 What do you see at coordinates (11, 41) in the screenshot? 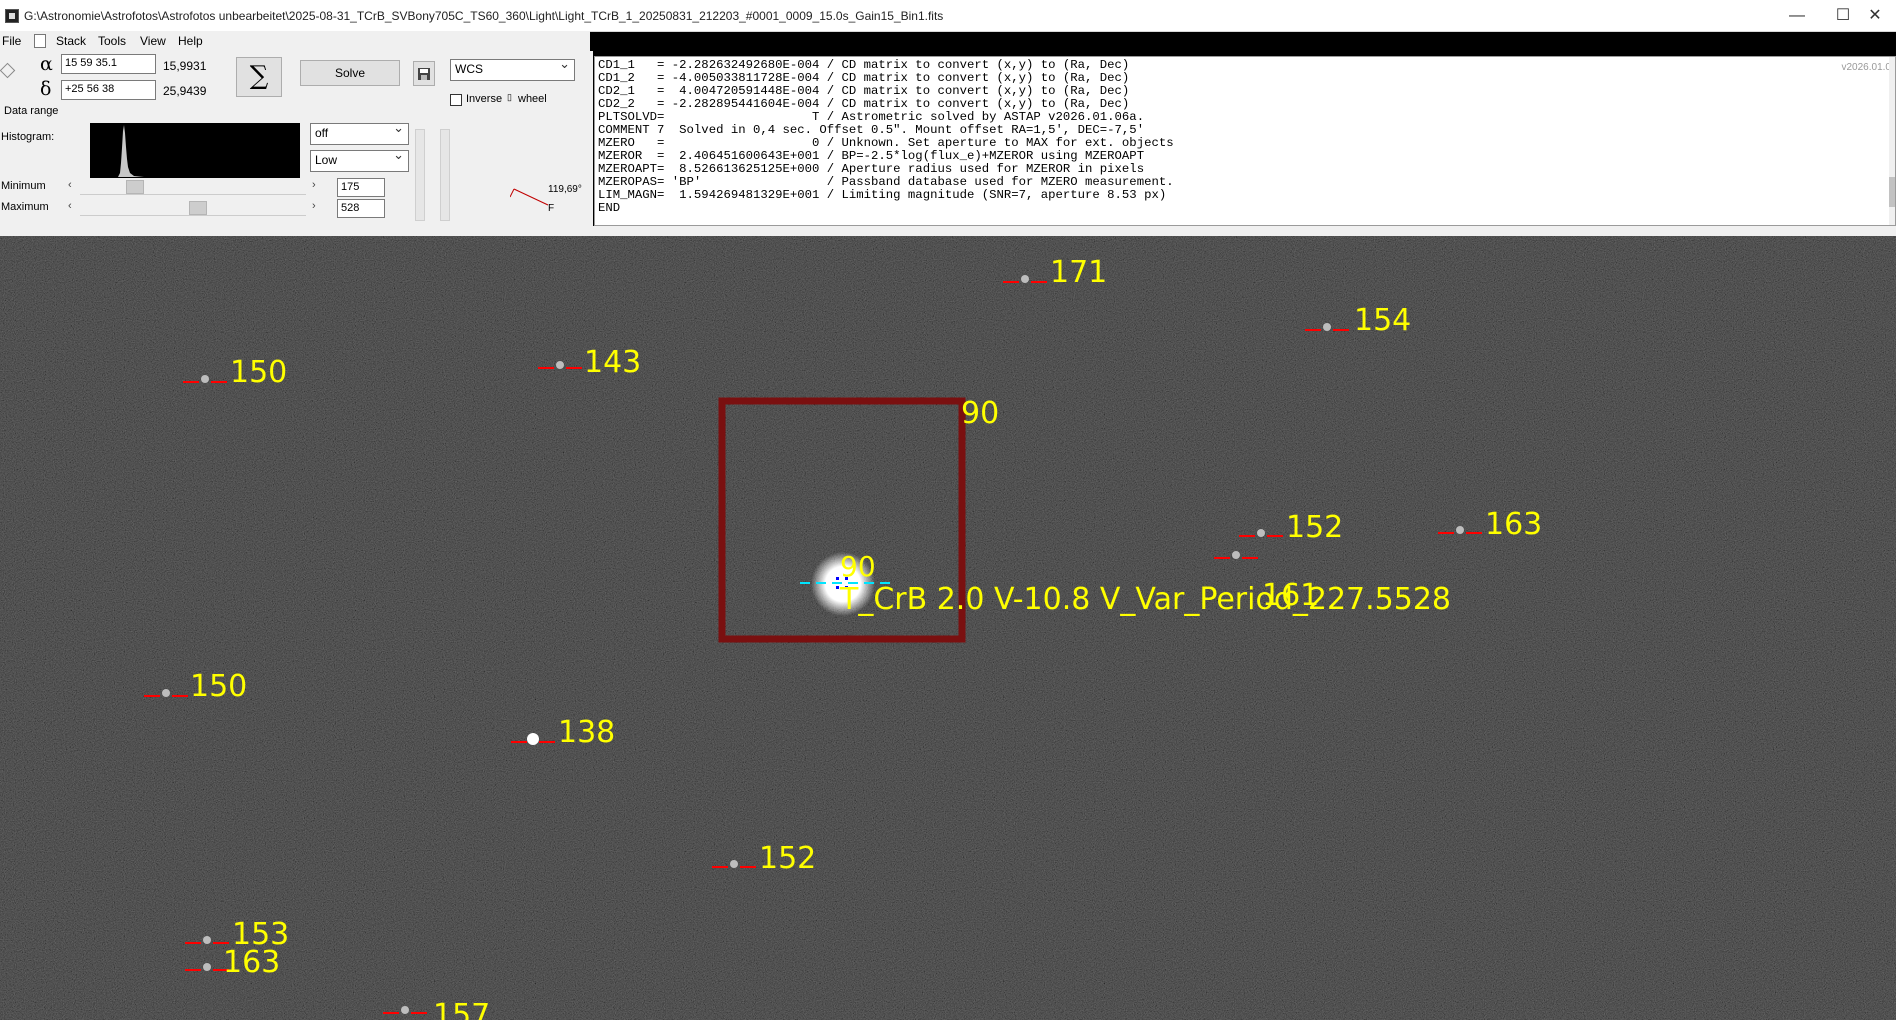
I see `menu-file: File` at bounding box center [11, 41].